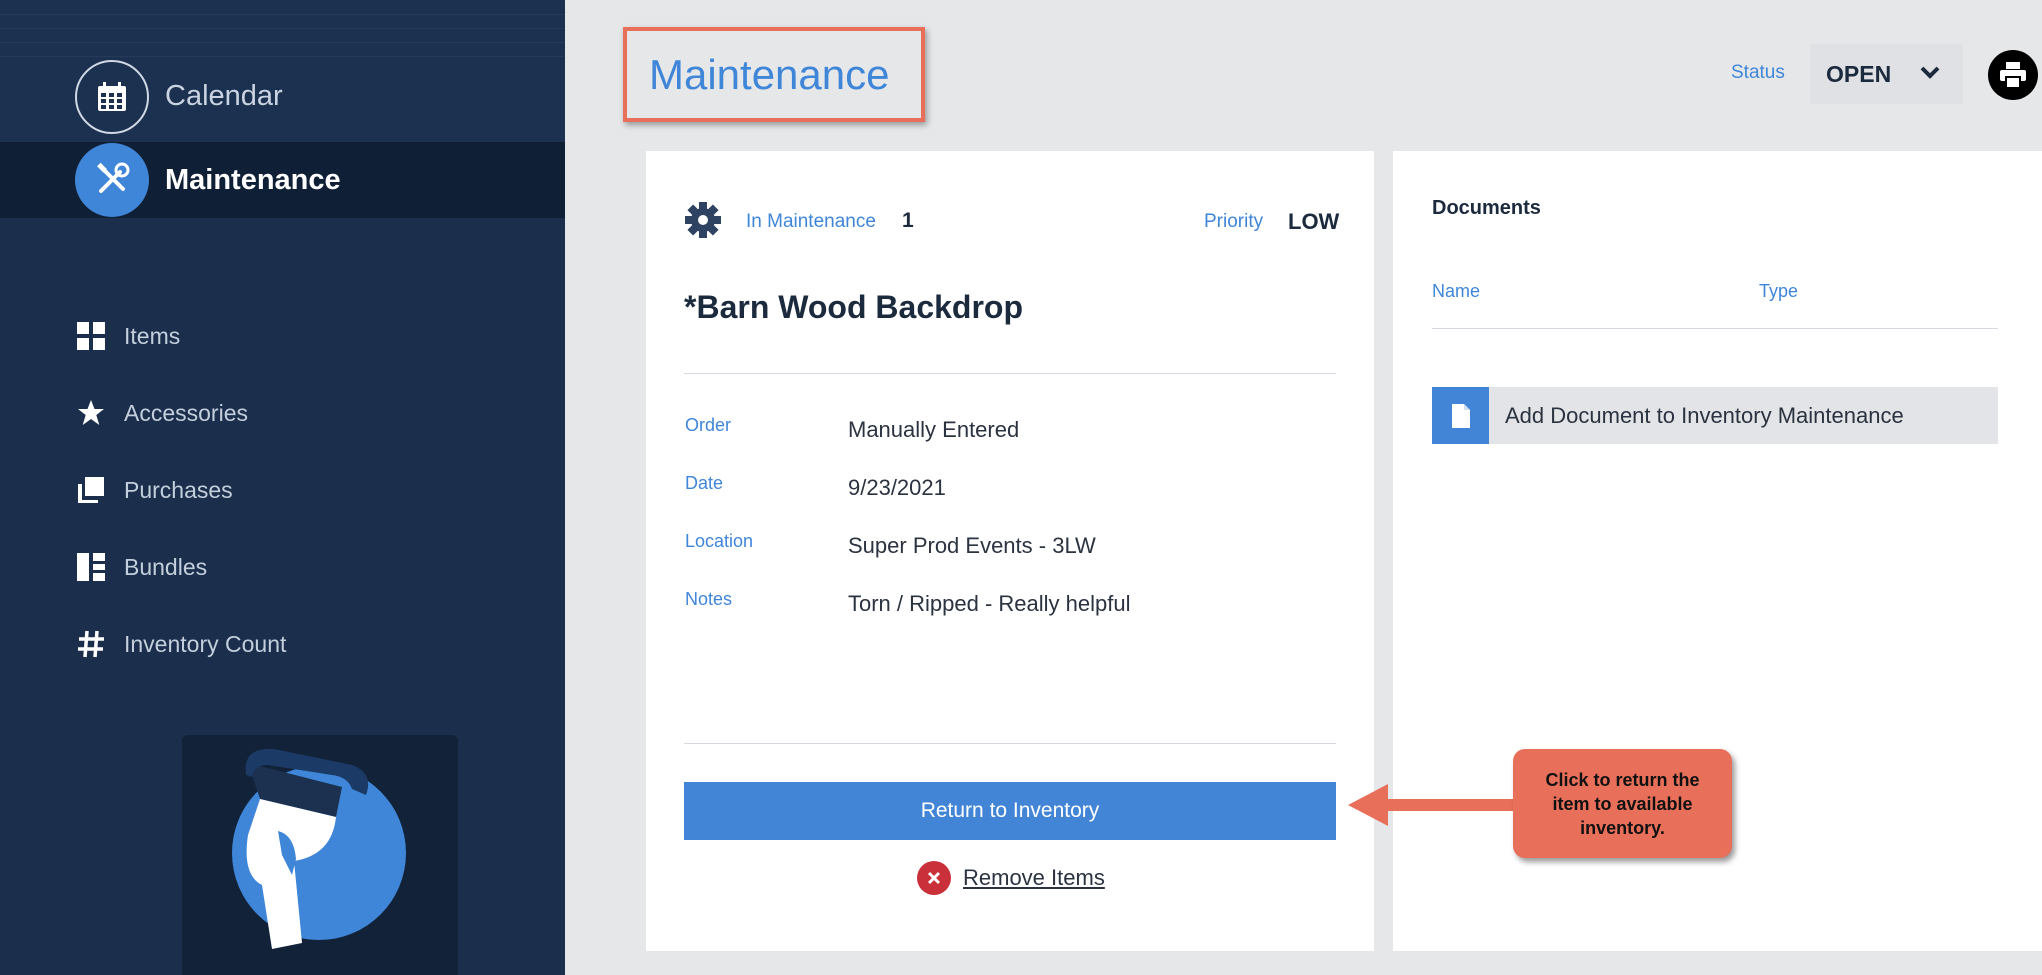 The height and width of the screenshot is (975, 2042). I want to click on sidebar-item-maintenance: Maintenance, so click(282, 180).